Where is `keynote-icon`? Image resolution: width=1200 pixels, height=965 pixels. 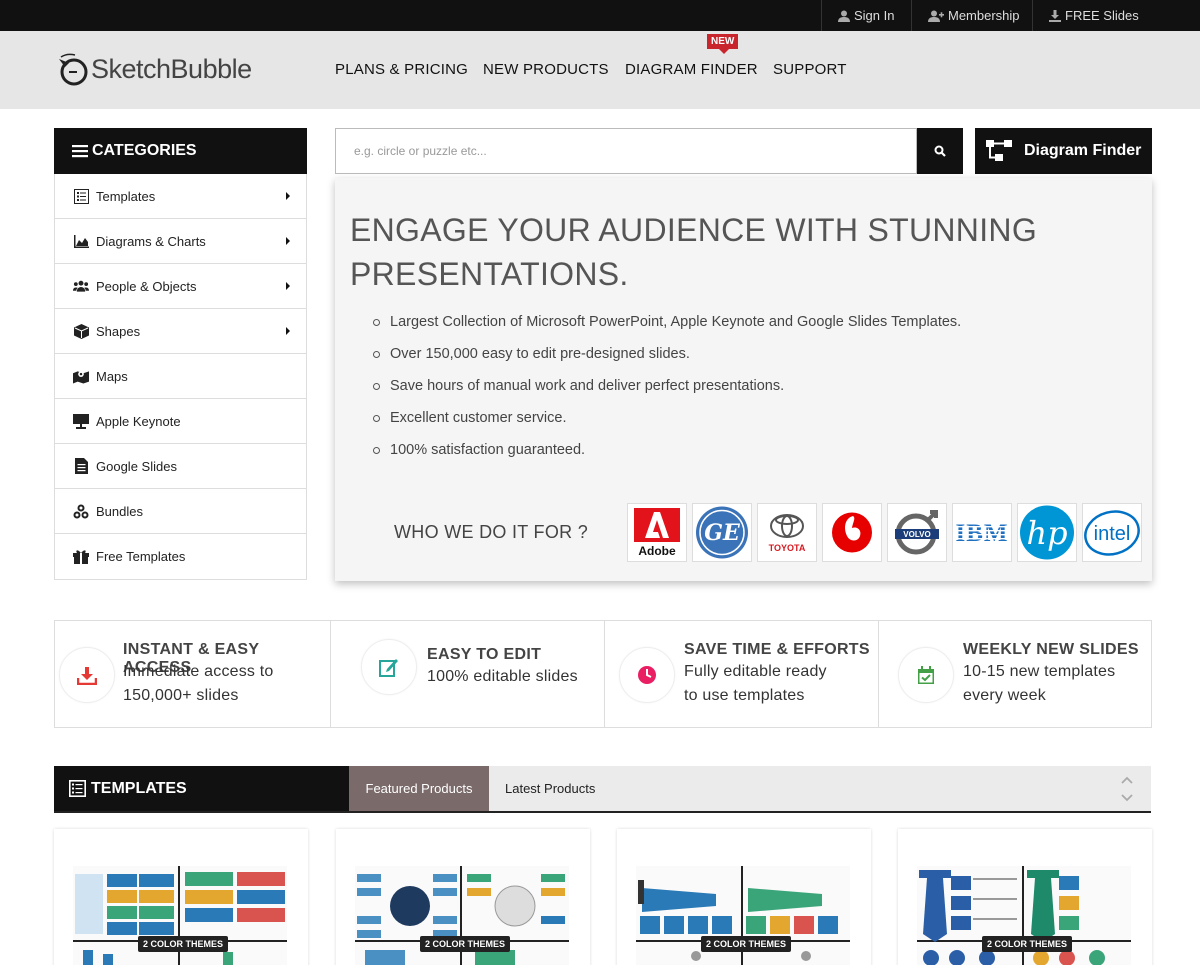
keynote-icon is located at coordinates (81, 421).